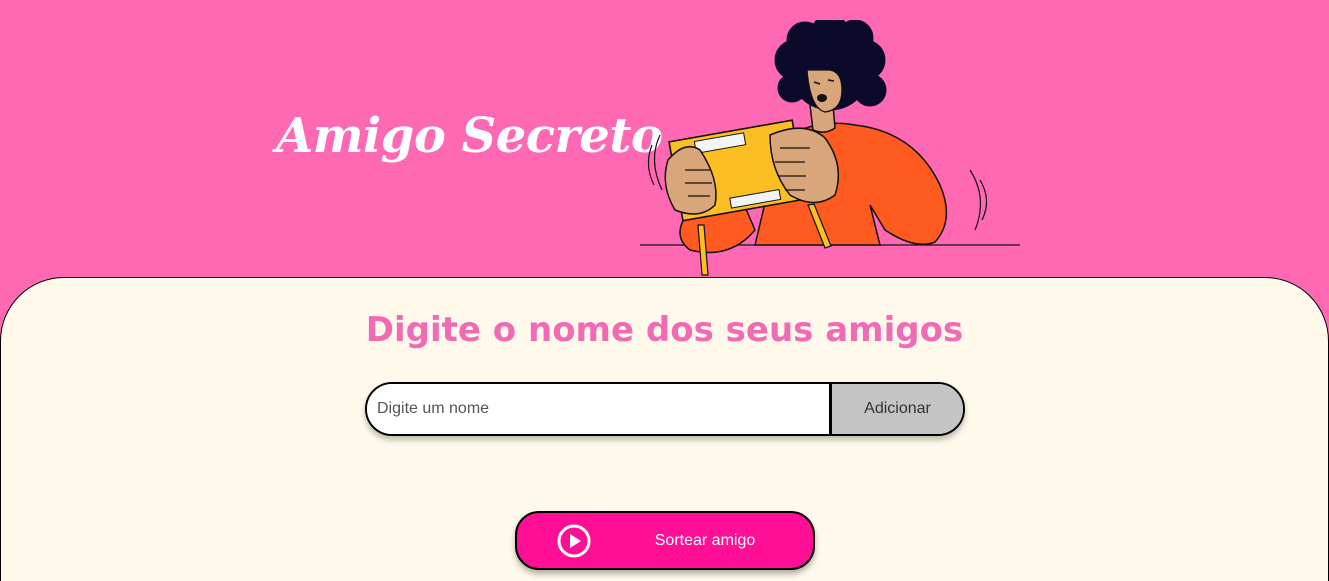 This screenshot has height=581, width=1329. I want to click on draw-friend-button: Sortear amigo, so click(665, 540).